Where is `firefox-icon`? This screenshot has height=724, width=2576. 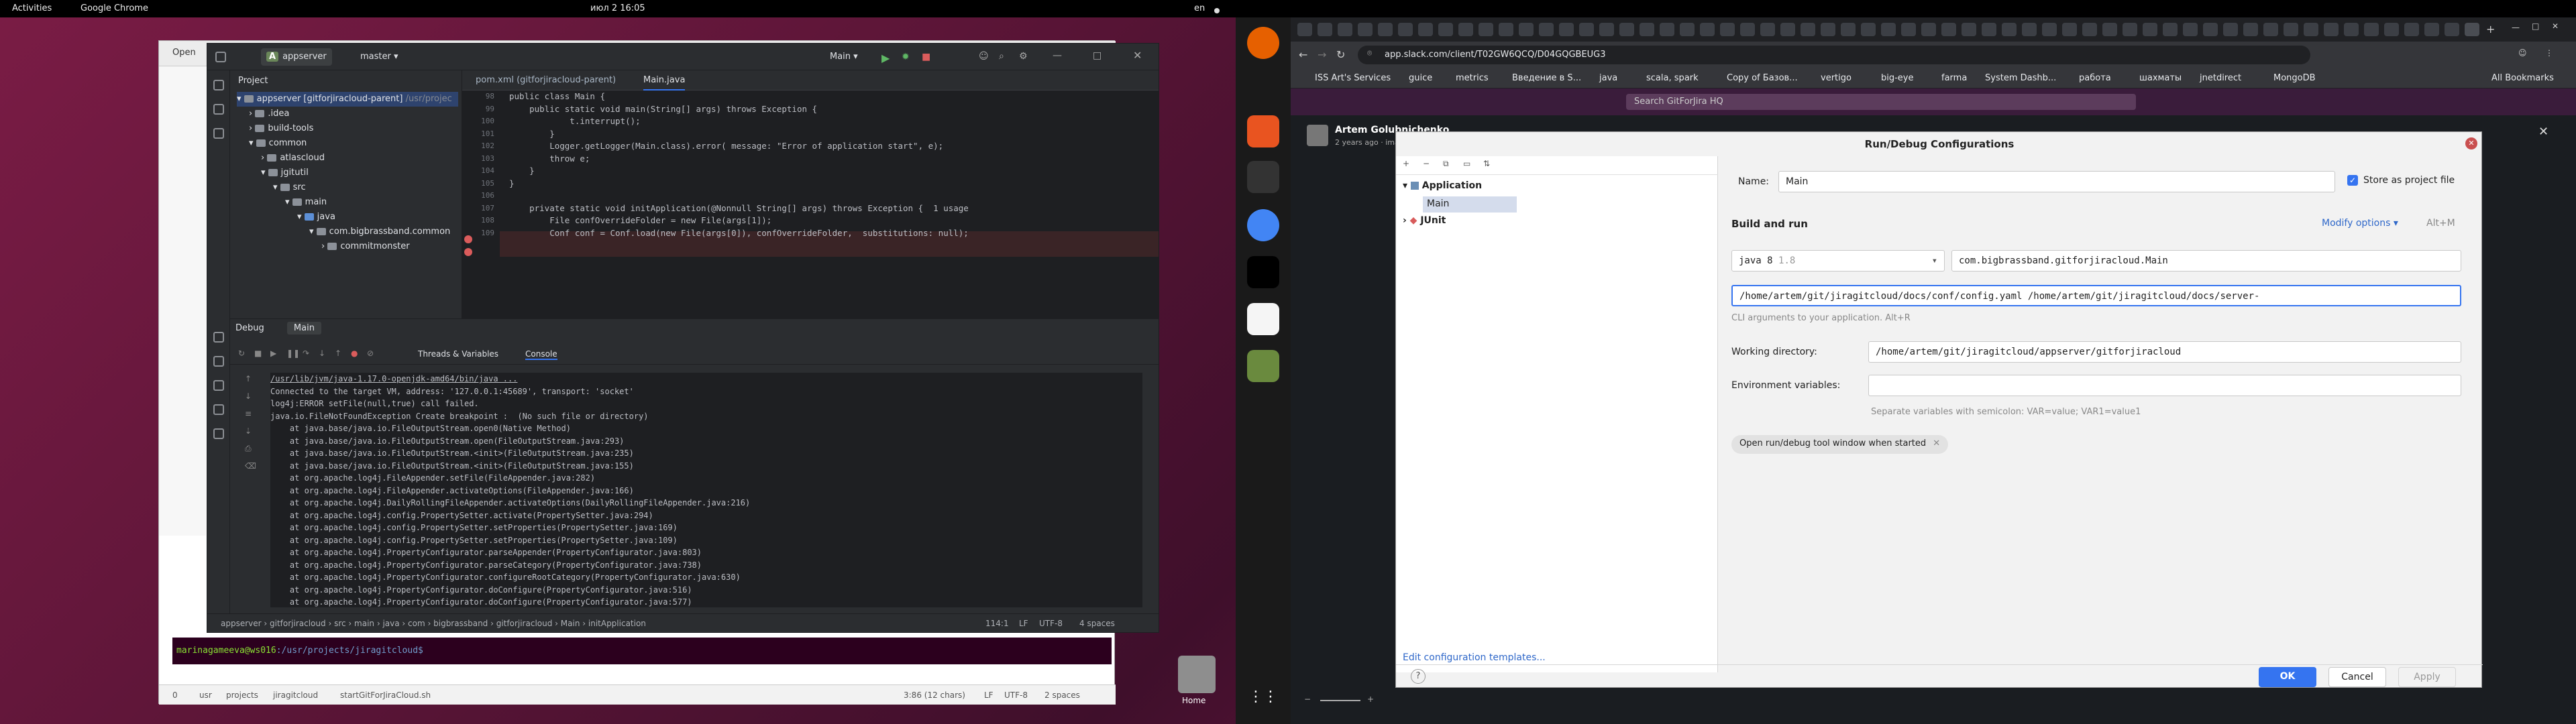 firefox-icon is located at coordinates (1263, 43).